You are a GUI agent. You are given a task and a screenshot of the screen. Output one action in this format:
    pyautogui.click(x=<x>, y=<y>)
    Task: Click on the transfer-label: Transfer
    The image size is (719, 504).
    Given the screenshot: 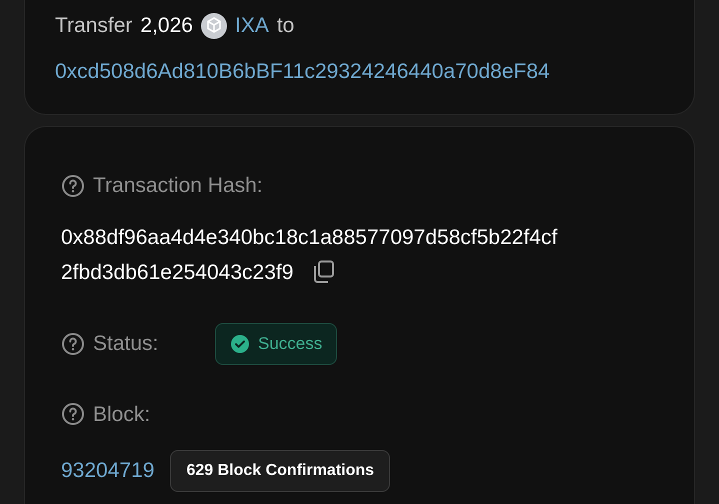 What is the action you would take?
    pyautogui.click(x=93, y=26)
    